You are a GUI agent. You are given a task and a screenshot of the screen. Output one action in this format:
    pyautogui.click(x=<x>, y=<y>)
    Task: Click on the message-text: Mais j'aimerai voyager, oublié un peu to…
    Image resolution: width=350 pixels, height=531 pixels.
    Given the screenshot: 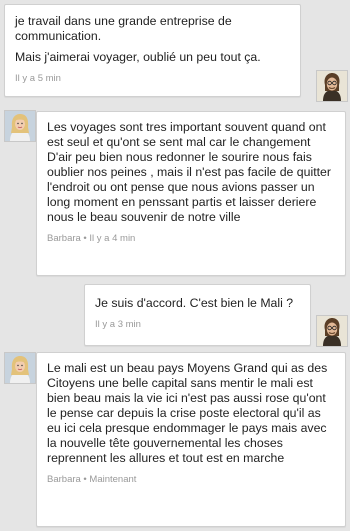 What is the action you would take?
    pyautogui.click(x=138, y=57)
    